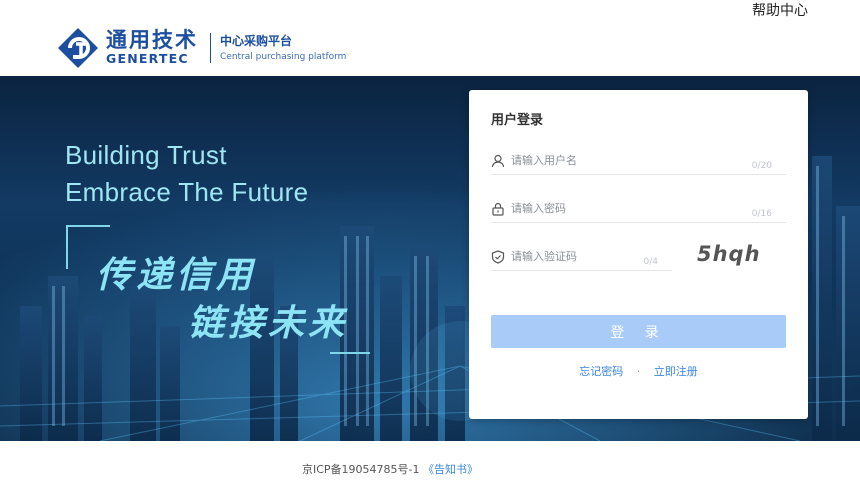  Describe the element at coordinates (732, 257) in the screenshot. I see `captcha-image: 5hqh` at that location.